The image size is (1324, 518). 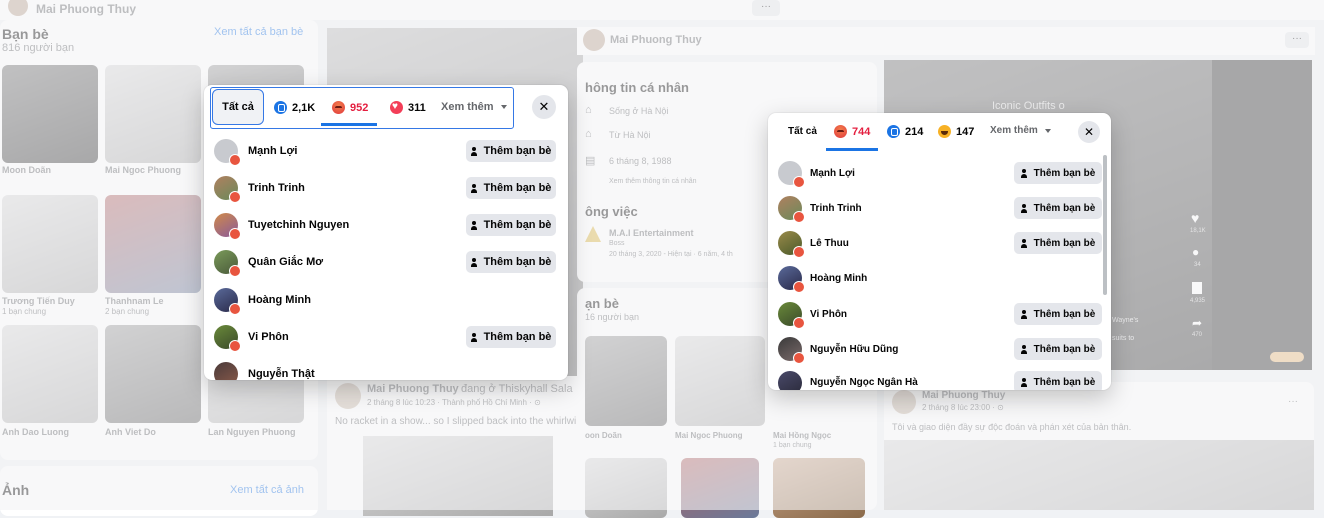 I want to click on post-image-bottom, so click(x=458, y=476).